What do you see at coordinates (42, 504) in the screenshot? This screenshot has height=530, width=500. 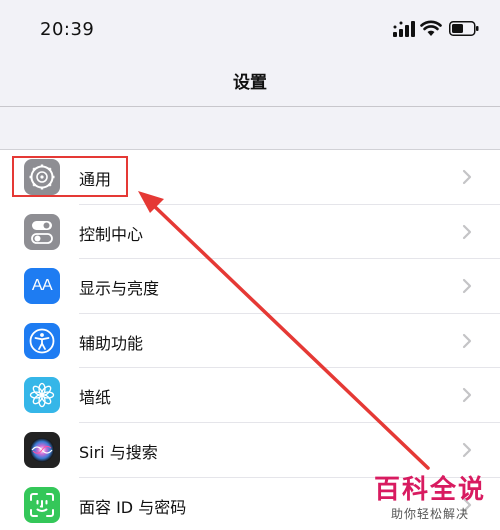 I see `face-id-icon` at bounding box center [42, 504].